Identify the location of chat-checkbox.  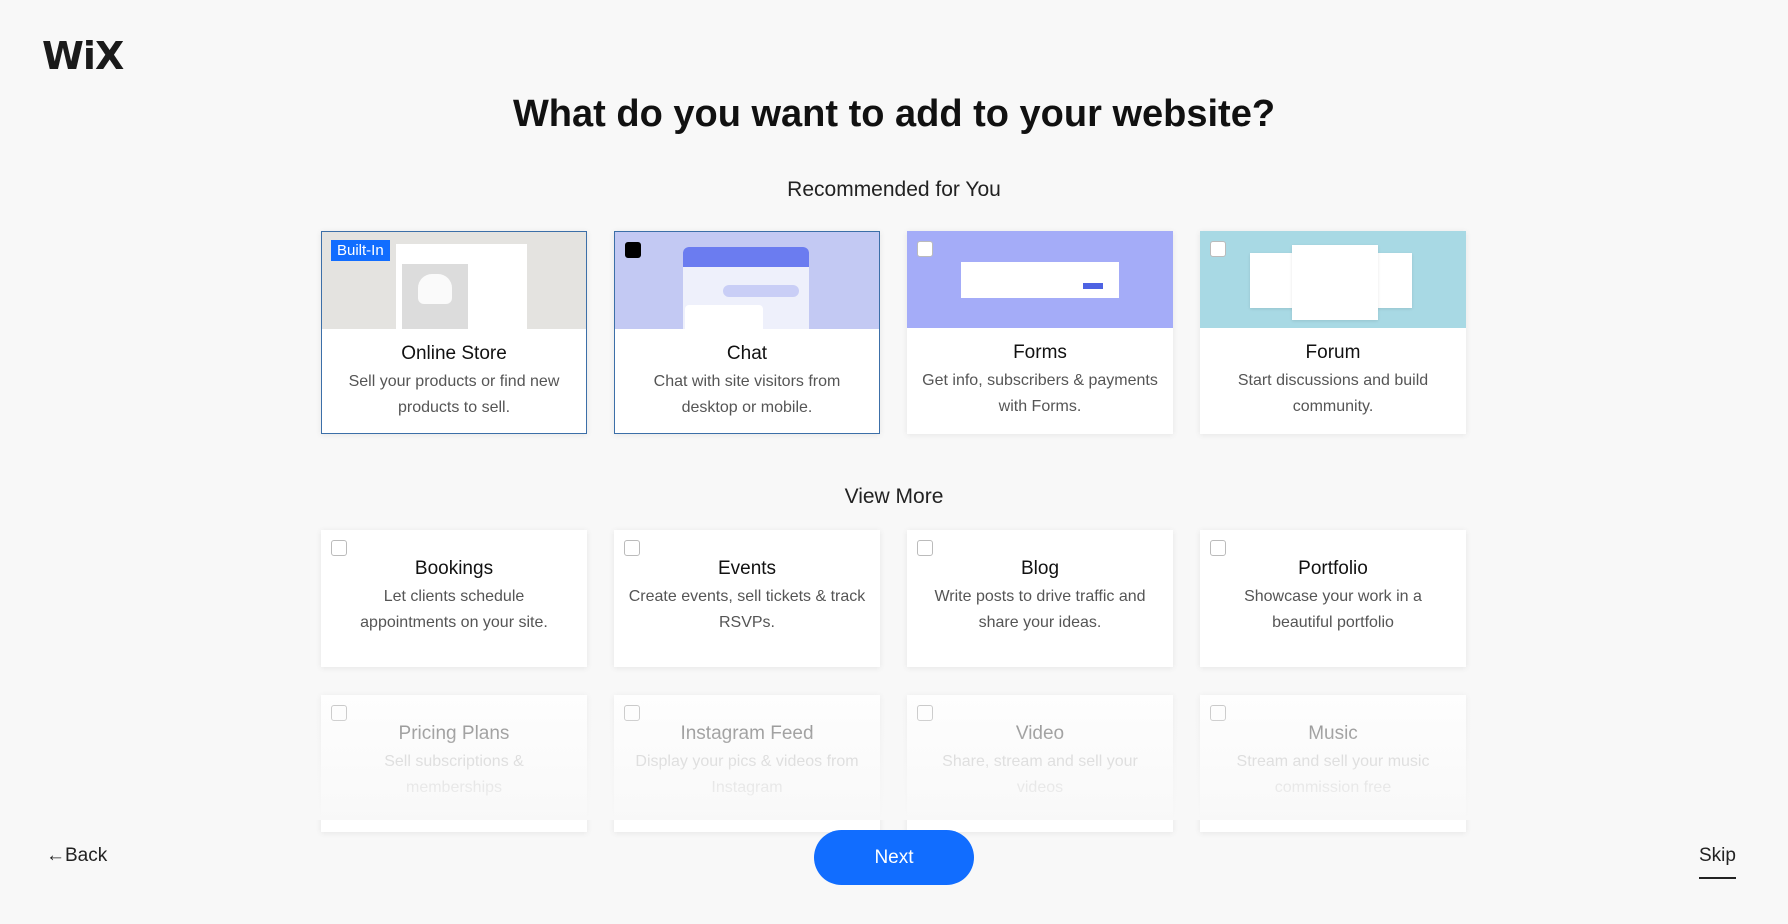
(633, 250).